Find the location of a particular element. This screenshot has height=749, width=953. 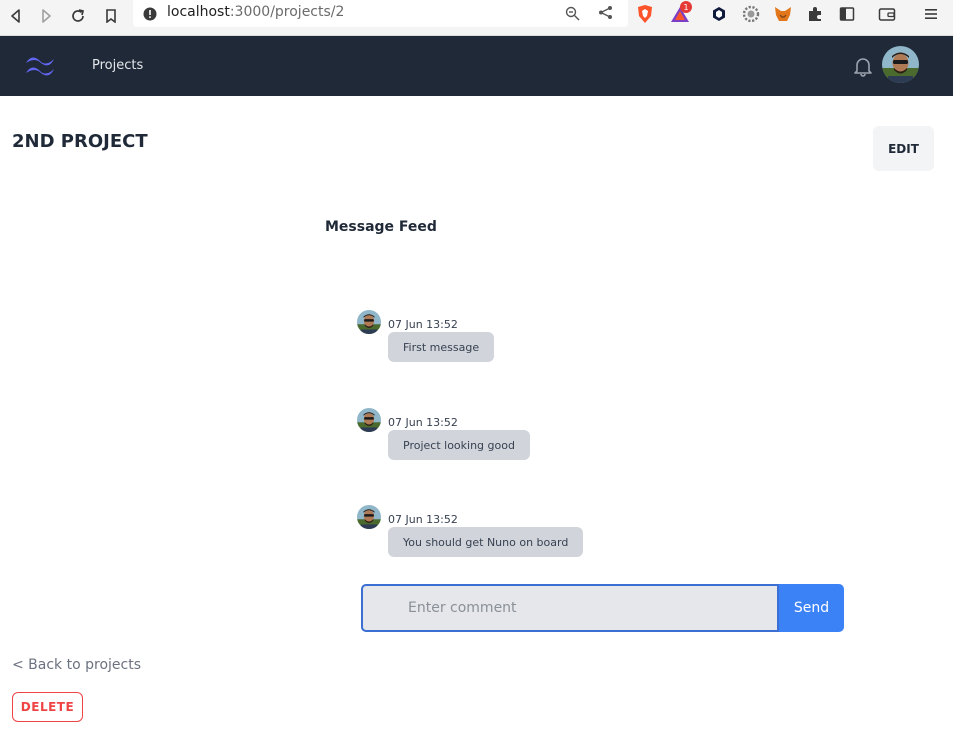

message-bubble: You should get Nuno on board is located at coordinates (486, 542).